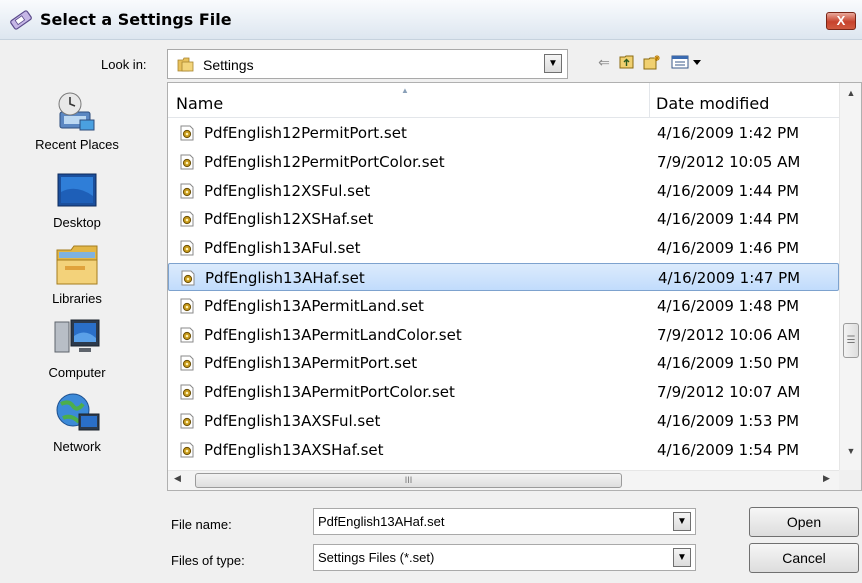  I want to click on scroll-down-icon: ▼, so click(850, 451).